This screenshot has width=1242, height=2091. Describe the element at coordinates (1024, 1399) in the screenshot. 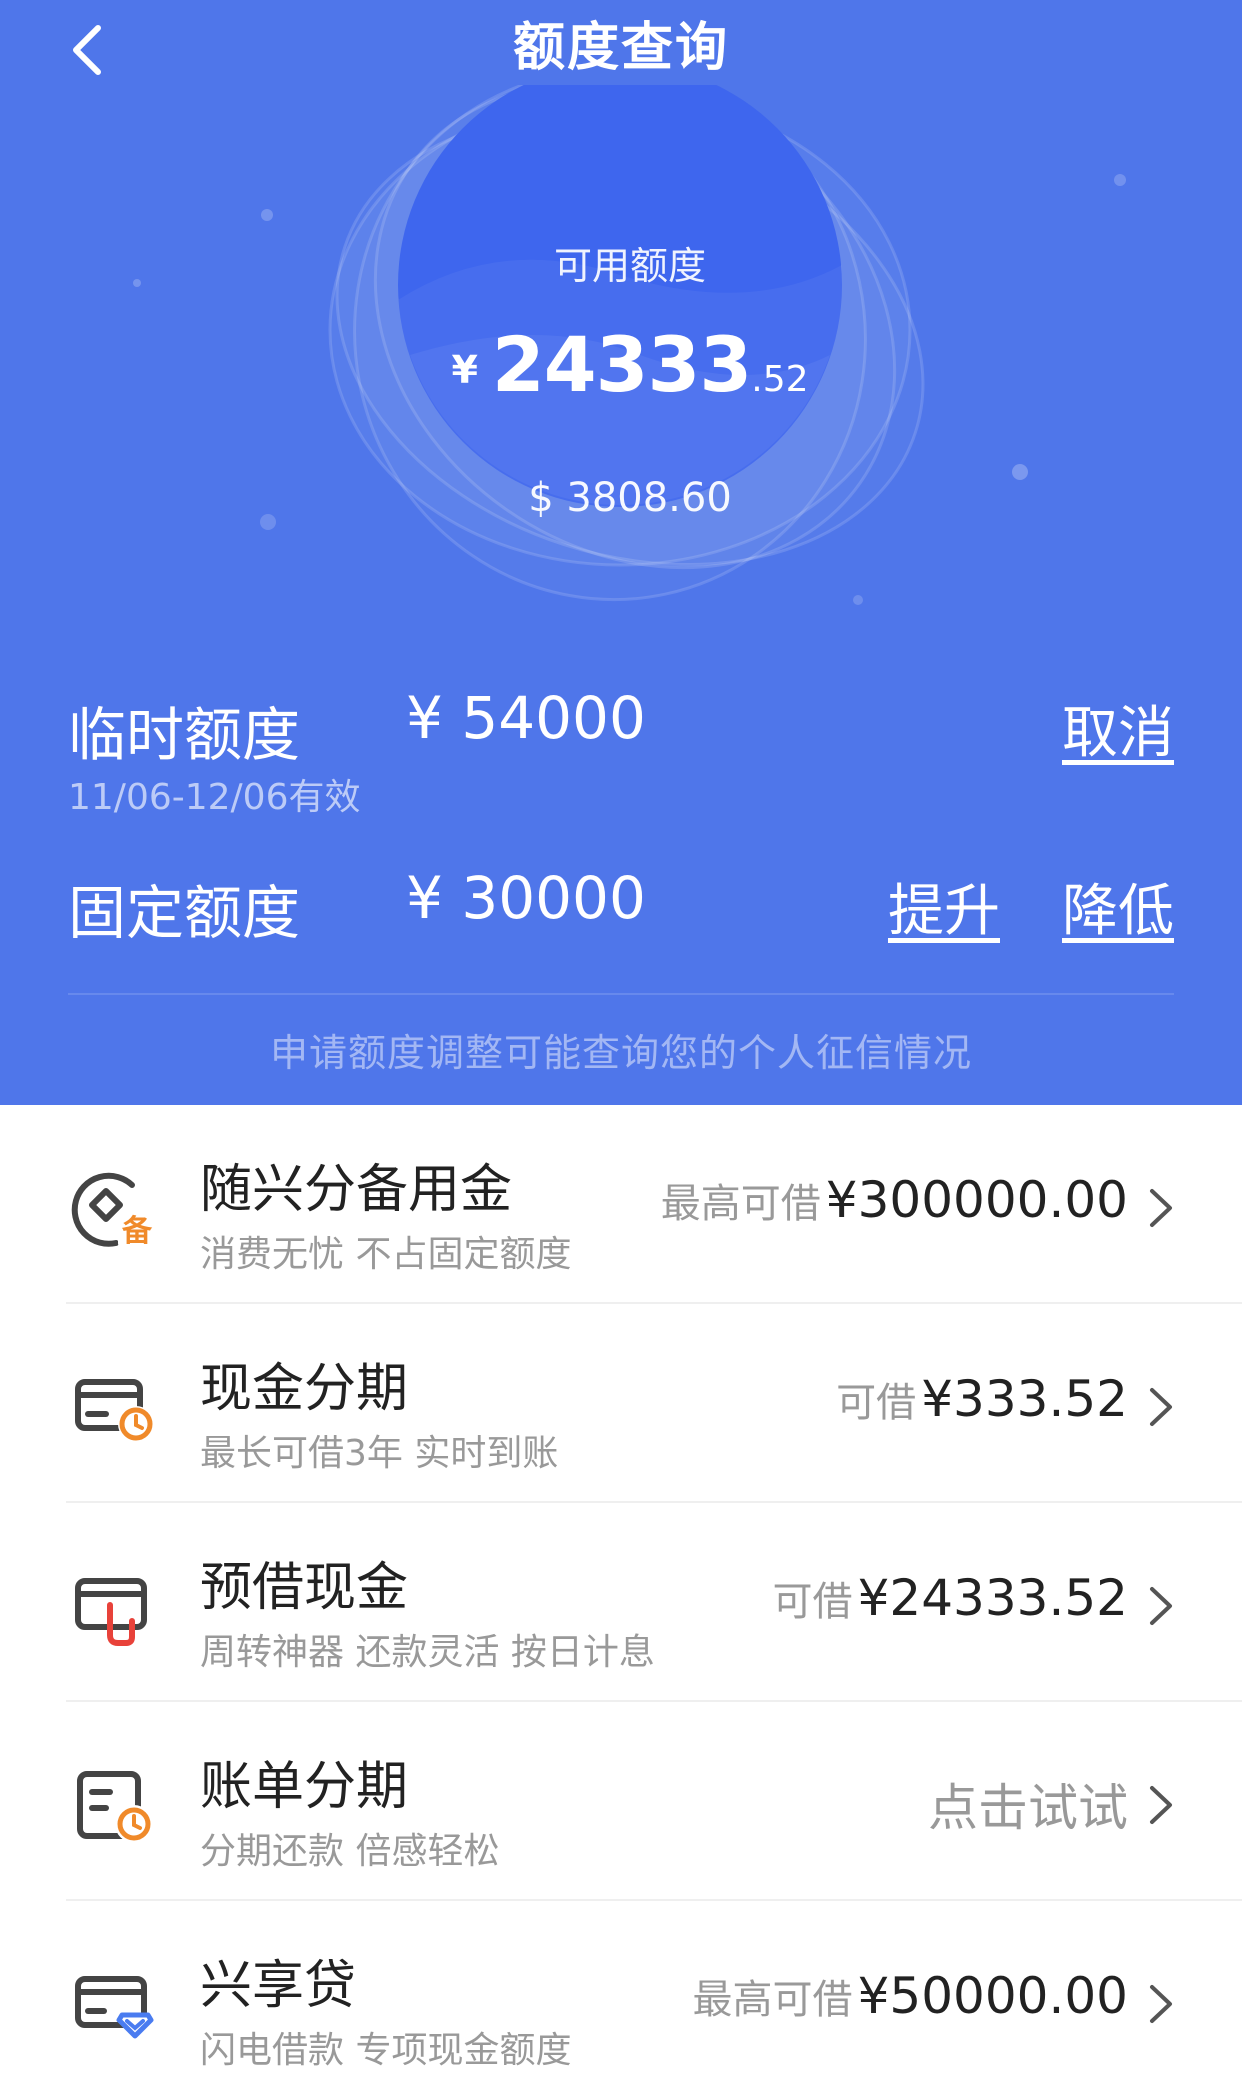

I see `amount-value: ¥333.52` at that location.